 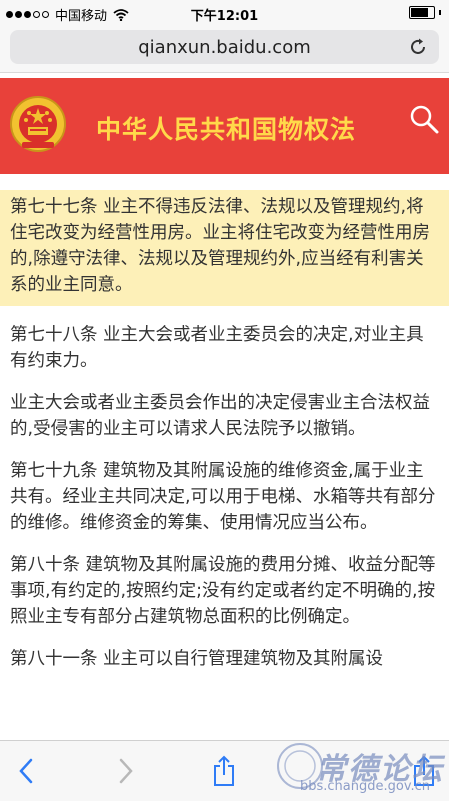 What do you see at coordinates (424, 119) in the screenshot?
I see `search-icon` at bounding box center [424, 119].